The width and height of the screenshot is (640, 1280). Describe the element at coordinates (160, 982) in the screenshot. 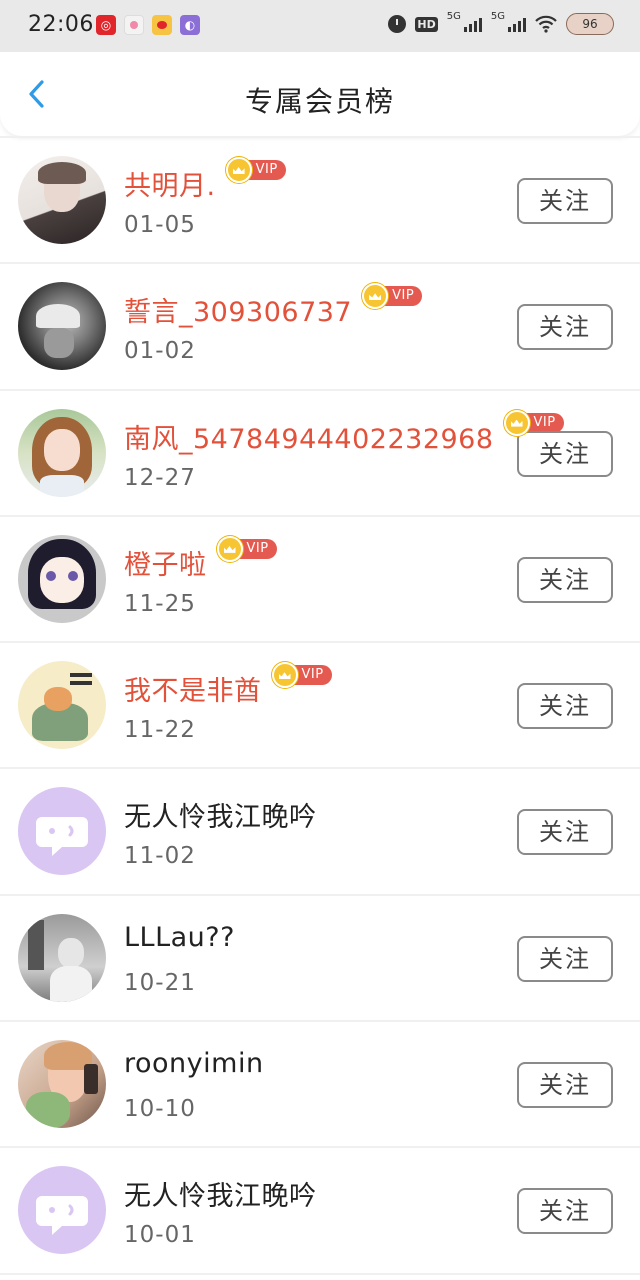

I see `member-date: 10-21` at that location.